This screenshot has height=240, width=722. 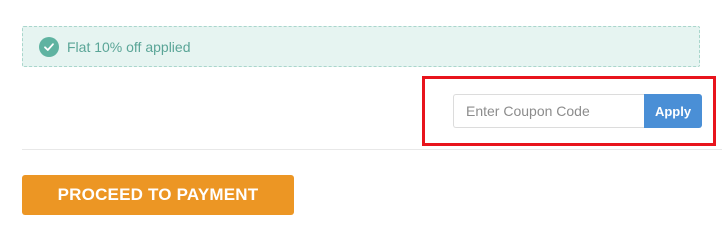 I want to click on divider, so click(x=372, y=149).